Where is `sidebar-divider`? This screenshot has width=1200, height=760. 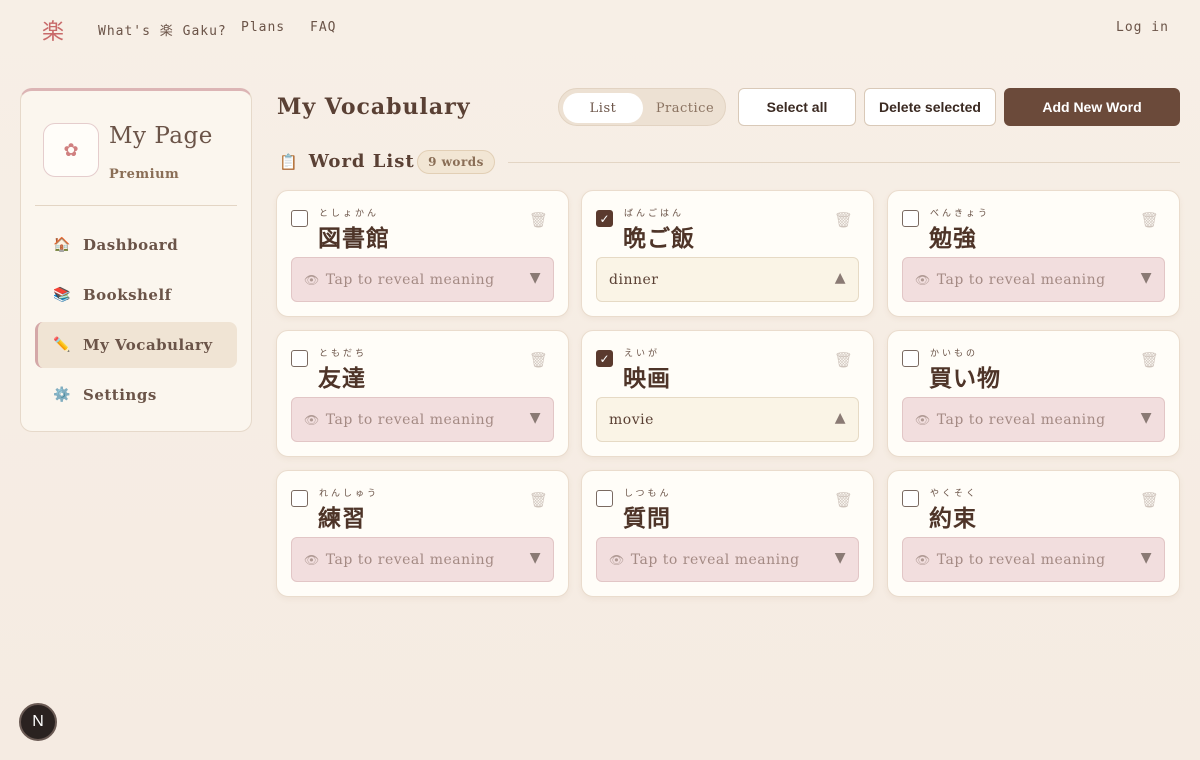
sidebar-divider is located at coordinates (136, 205).